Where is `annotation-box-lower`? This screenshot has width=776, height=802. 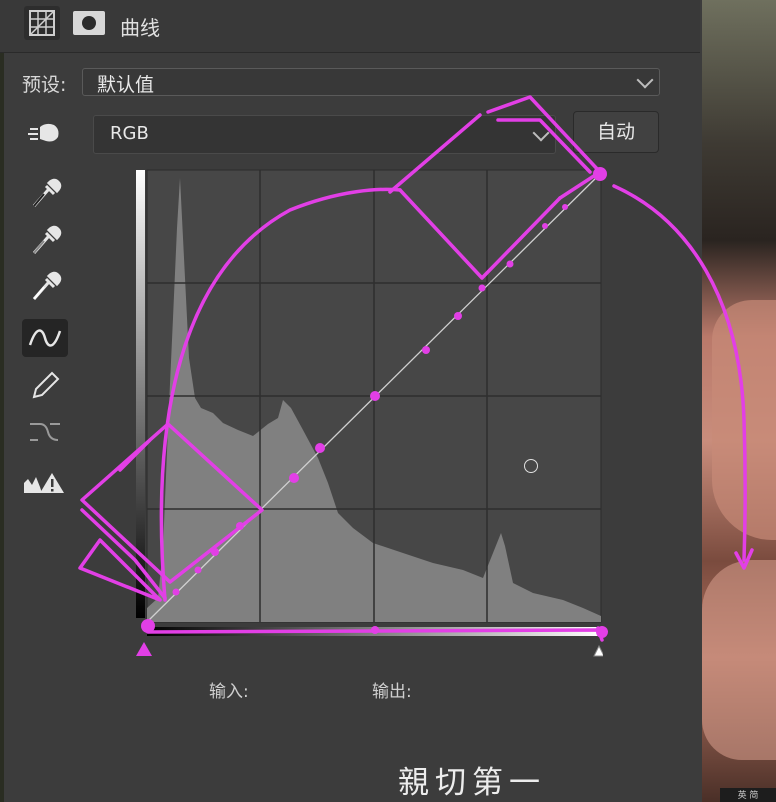
annotation-box-lower is located at coordinates (172, 503).